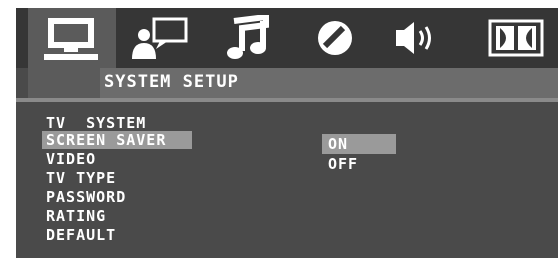 The image size is (558, 258). What do you see at coordinates (117, 140) in the screenshot?
I see `menu-item-screen-saver: SCREEN SAVER` at bounding box center [117, 140].